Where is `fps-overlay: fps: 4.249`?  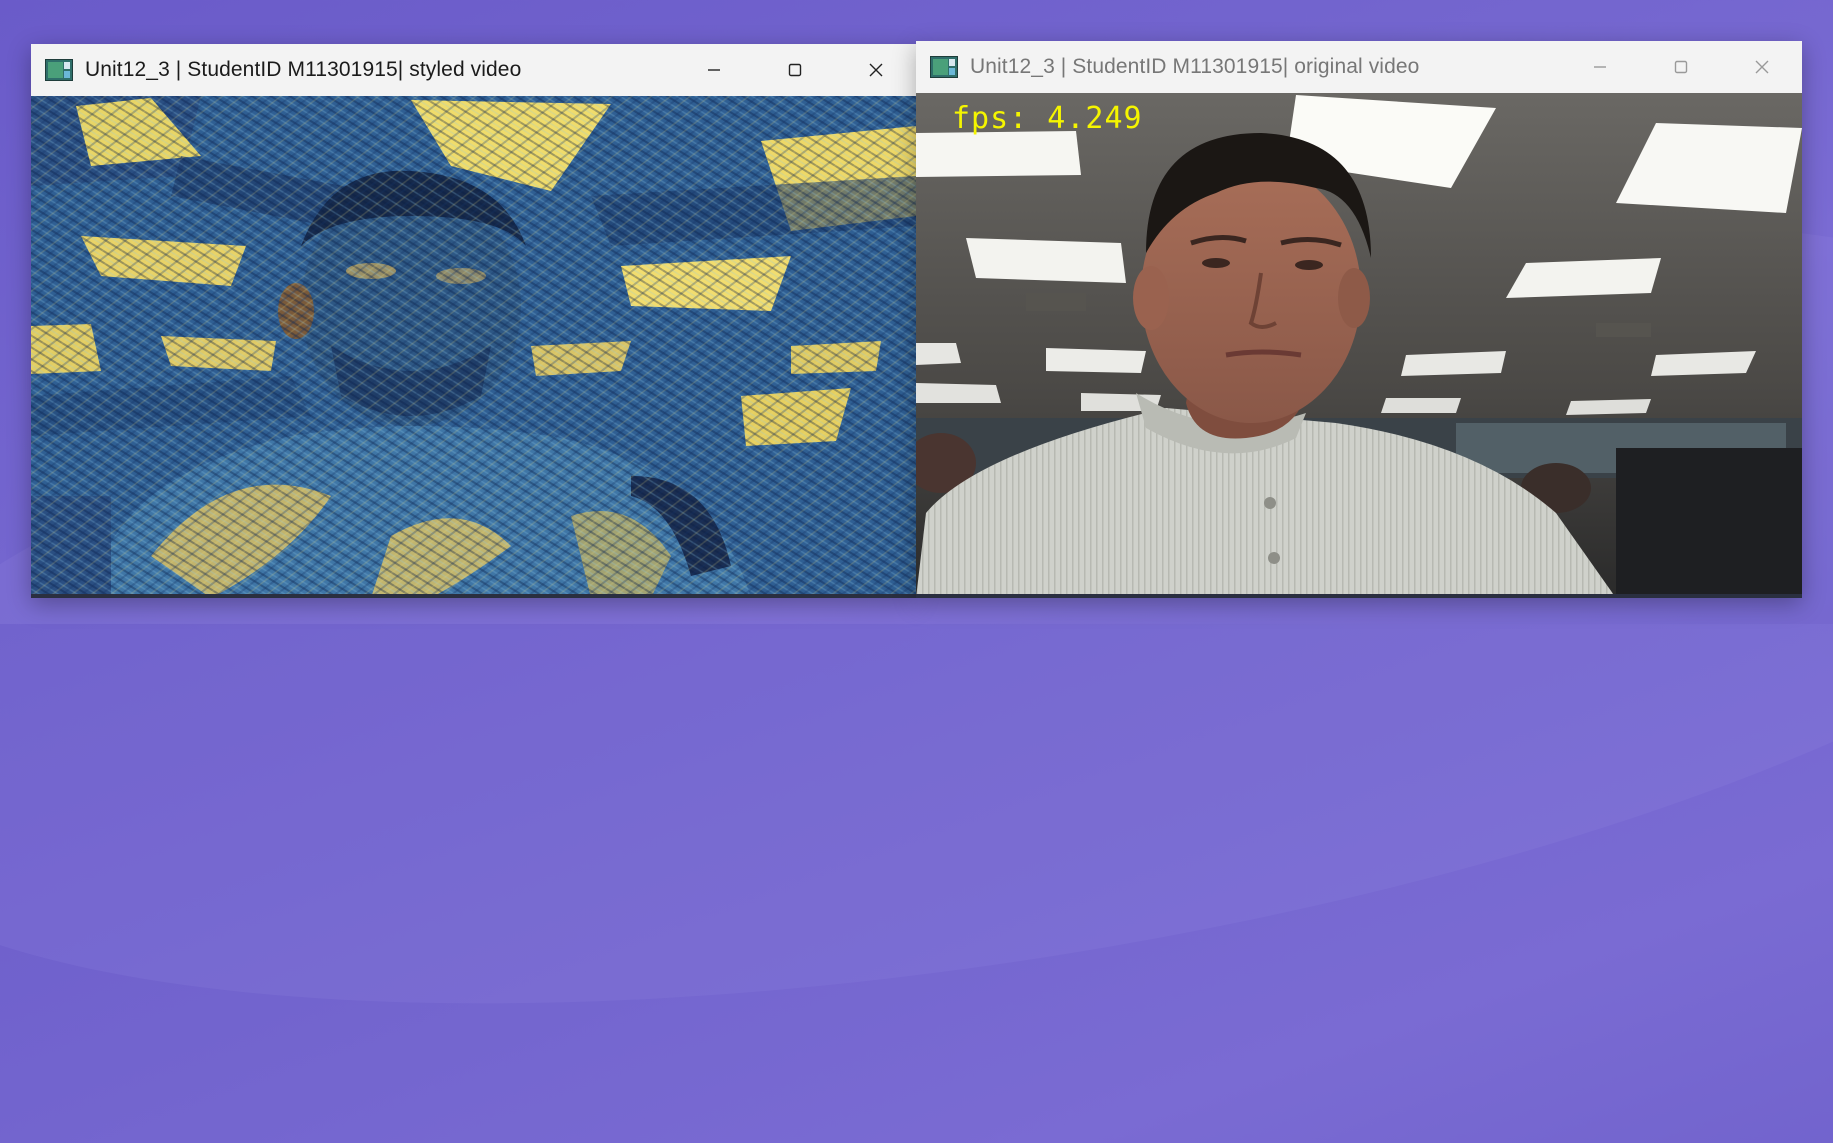 fps-overlay: fps: 4.249 is located at coordinates (1047, 118).